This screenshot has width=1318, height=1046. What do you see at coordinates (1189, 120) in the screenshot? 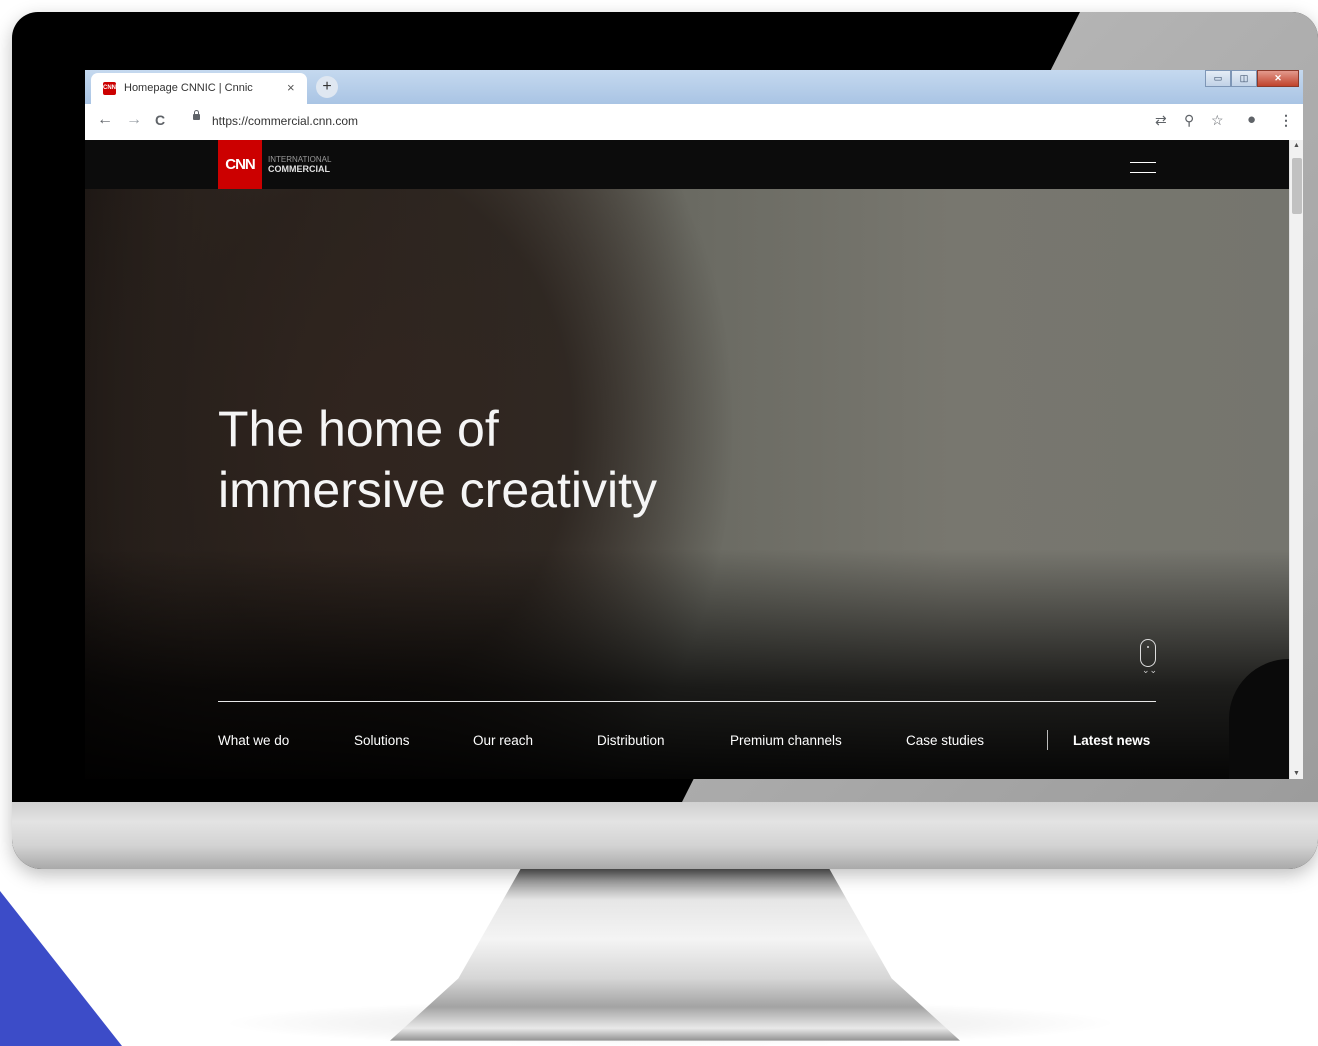
I see `zoom-icon: ⚲` at bounding box center [1189, 120].